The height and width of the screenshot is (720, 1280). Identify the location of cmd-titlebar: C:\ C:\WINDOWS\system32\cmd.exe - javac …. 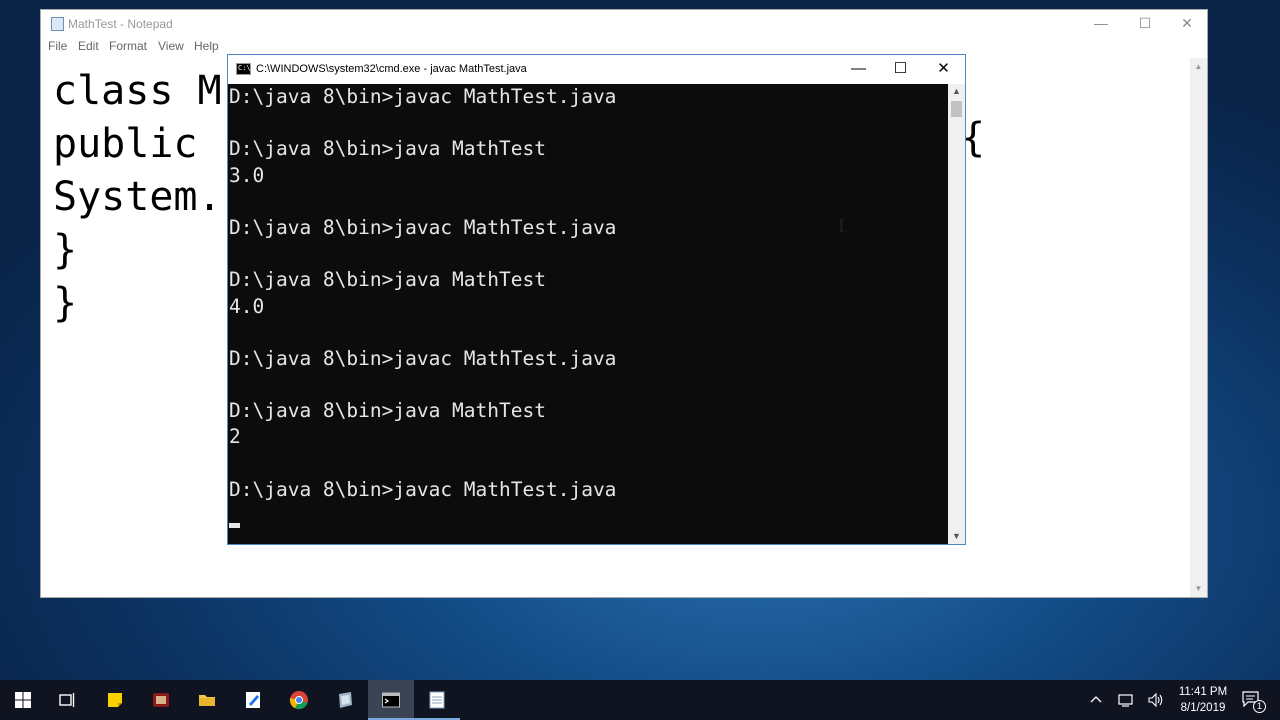
(596, 69).